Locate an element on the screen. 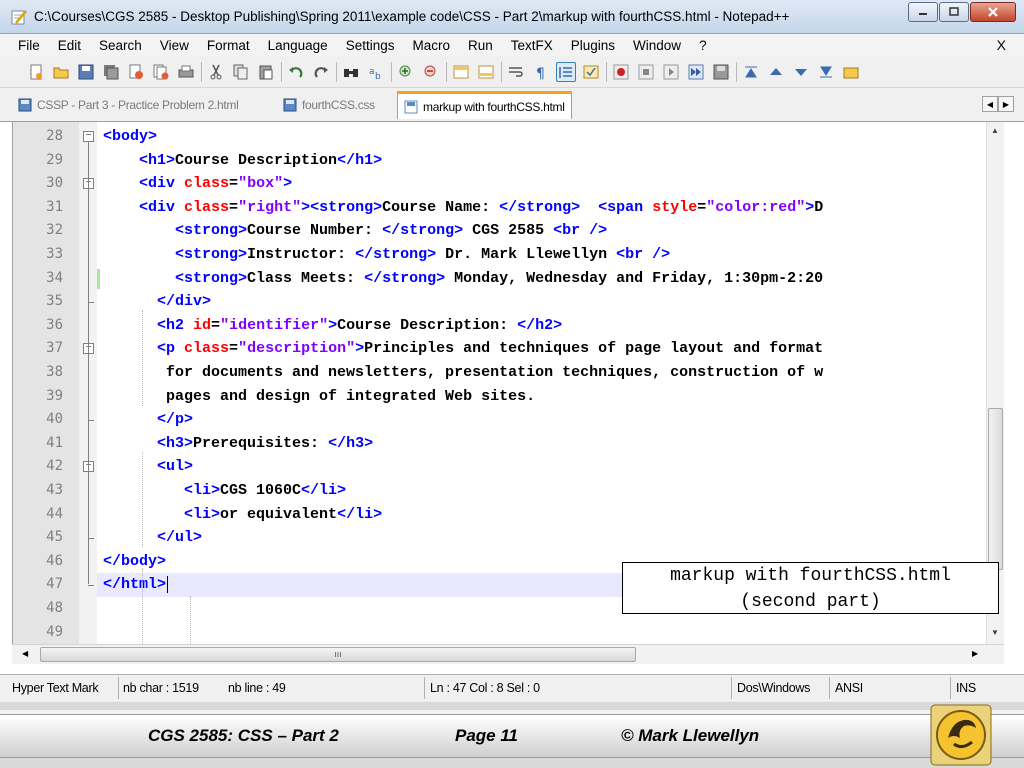 The height and width of the screenshot is (768, 1024). tab-scroll-left: ◀ is located at coordinates (990, 104).